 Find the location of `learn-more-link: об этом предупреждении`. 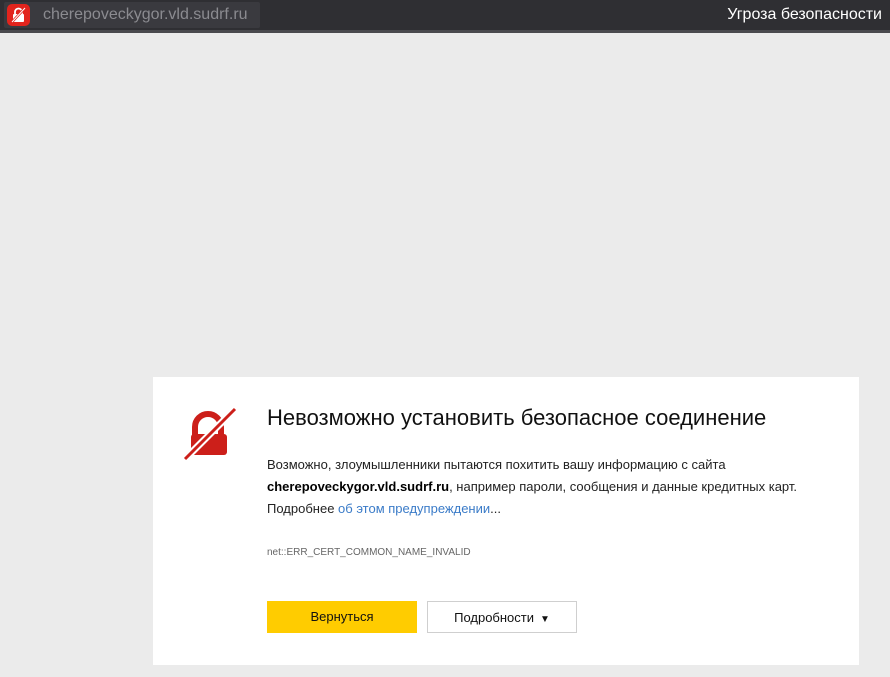

learn-more-link: об этом предупреждении is located at coordinates (414, 508).